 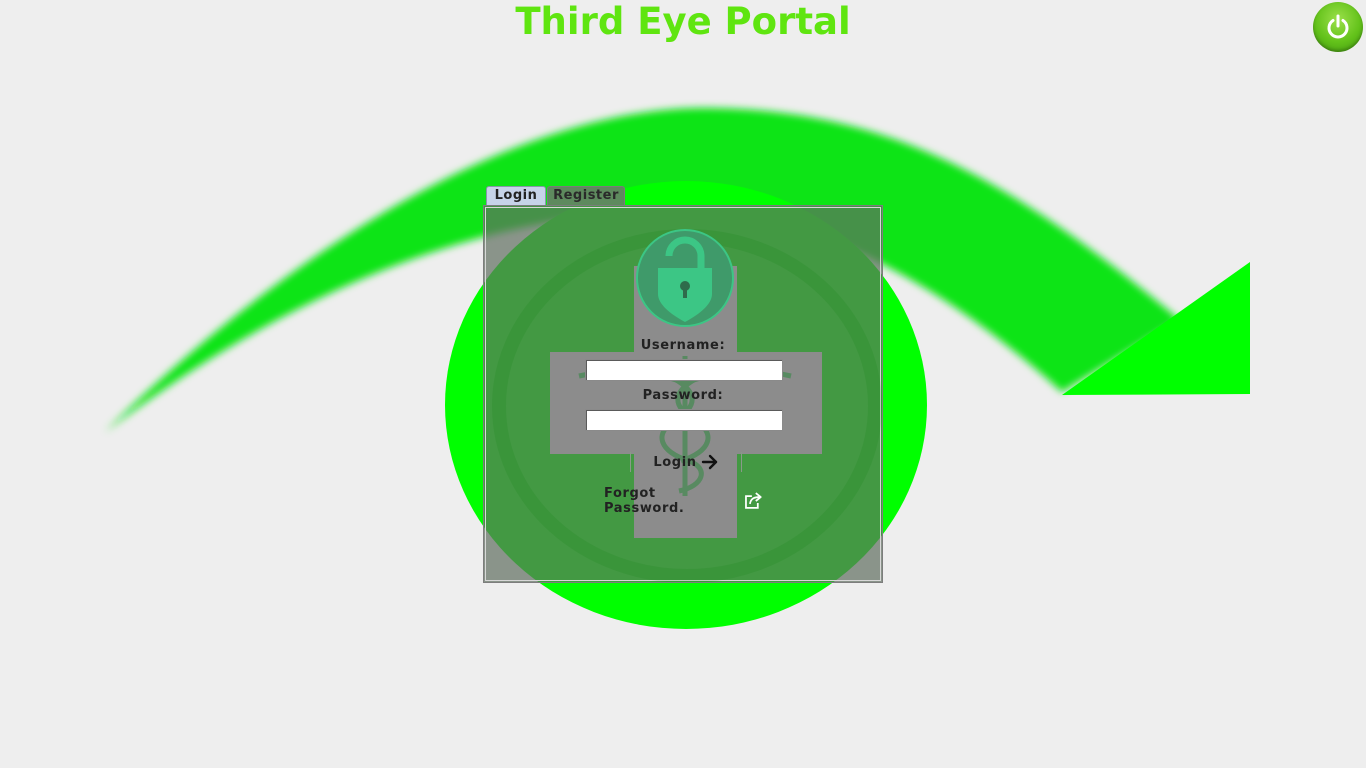 What do you see at coordinates (683, 21) in the screenshot?
I see `app-title: Third Eye Portal` at bounding box center [683, 21].